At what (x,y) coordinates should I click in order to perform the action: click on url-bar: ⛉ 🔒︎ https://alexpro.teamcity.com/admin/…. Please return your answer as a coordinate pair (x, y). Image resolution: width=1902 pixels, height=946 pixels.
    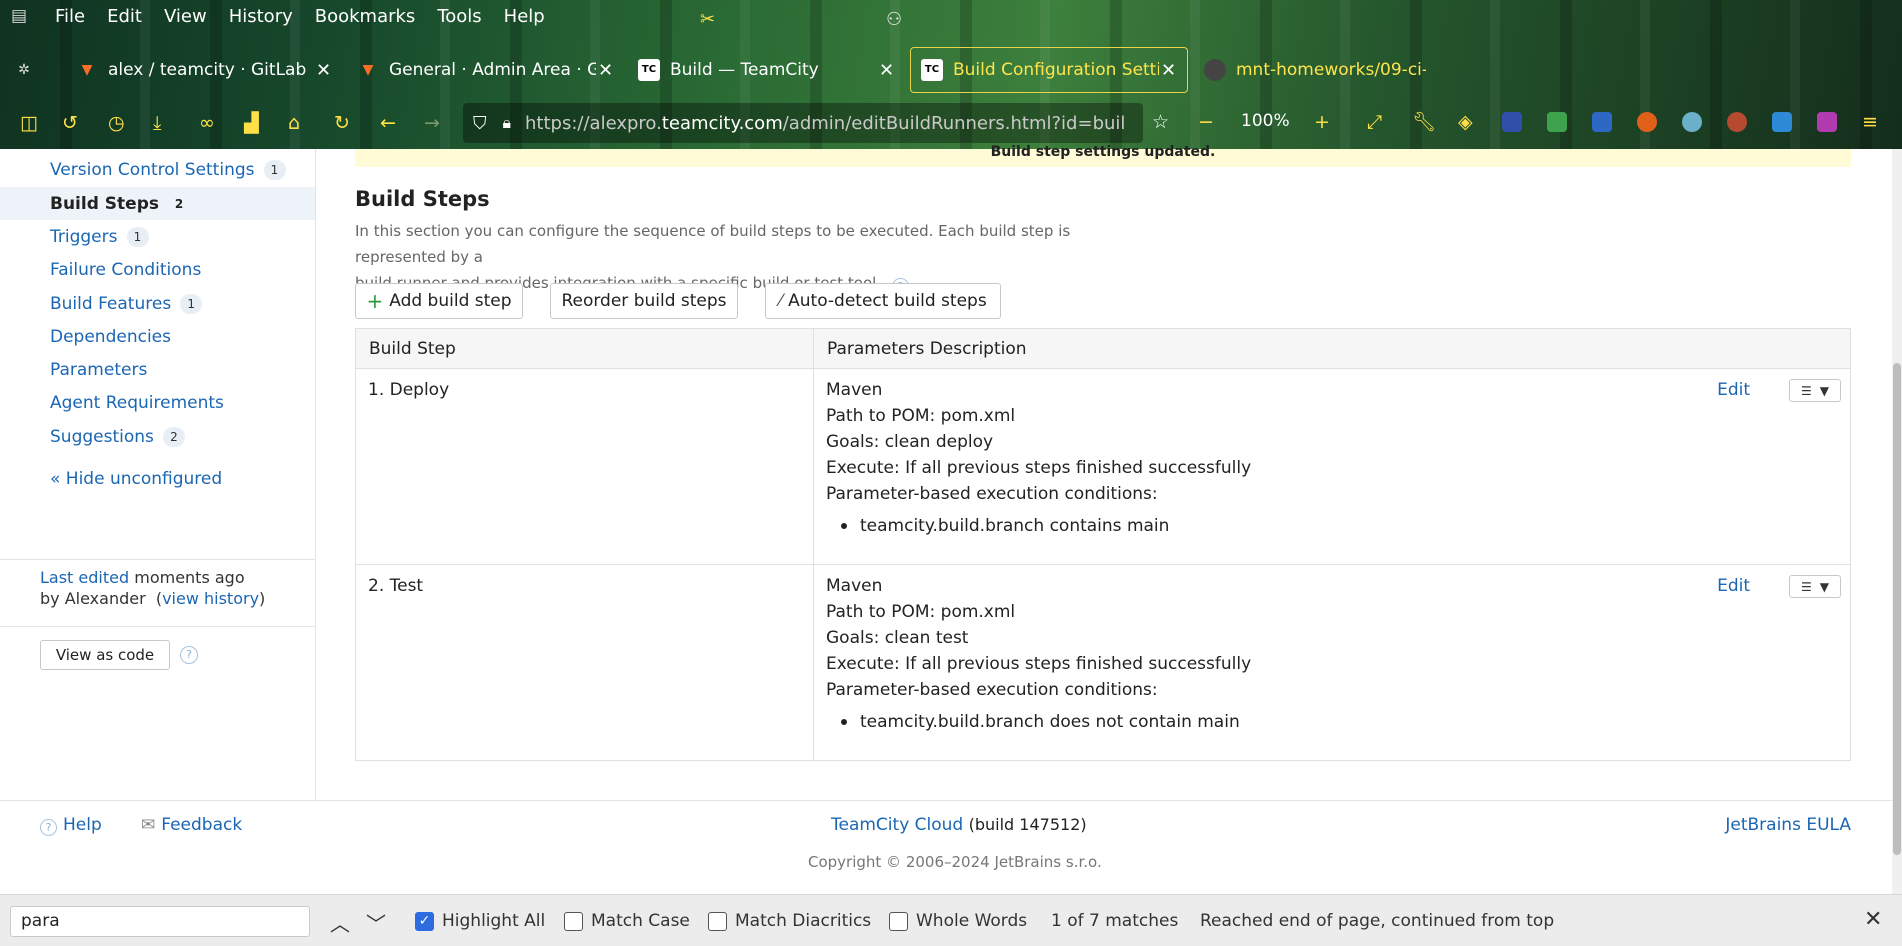
    Looking at the image, I should click on (803, 123).